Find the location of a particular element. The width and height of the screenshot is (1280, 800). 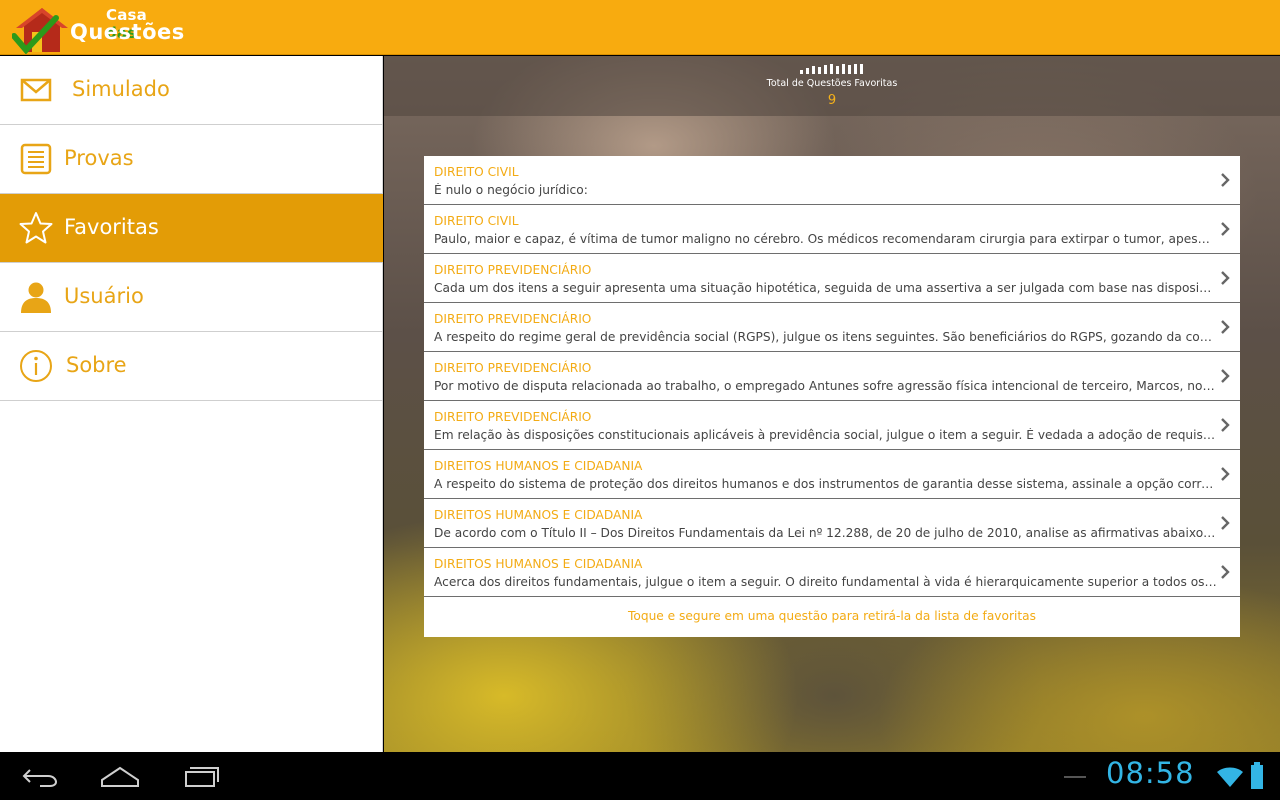

user-icon is located at coordinates (36, 297).